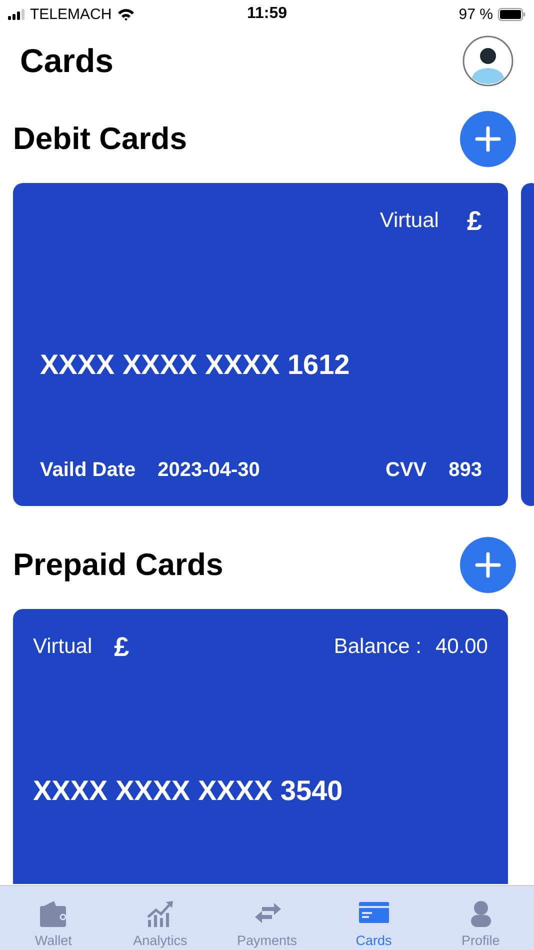 Image resolution: width=534 pixels, height=950 pixels. What do you see at coordinates (160, 914) in the screenshot?
I see `chart-icon` at bounding box center [160, 914].